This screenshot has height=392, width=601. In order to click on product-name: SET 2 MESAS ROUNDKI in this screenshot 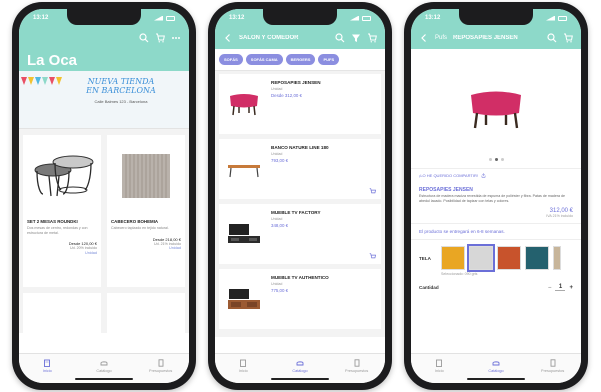, I will do `click(52, 221)`.